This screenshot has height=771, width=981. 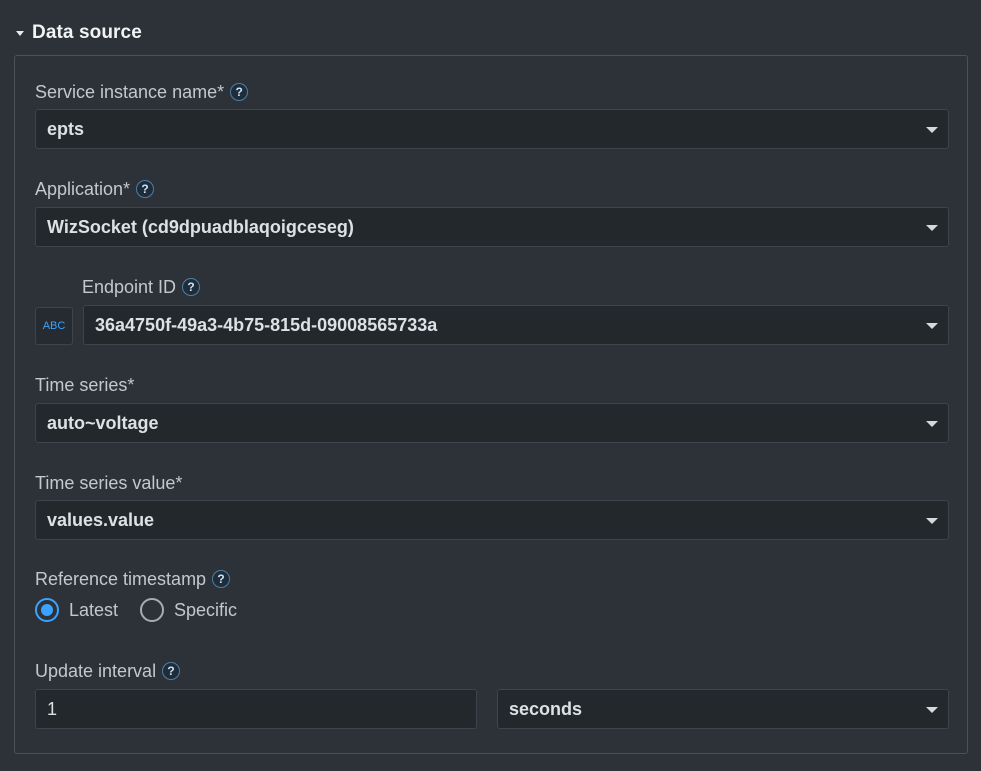 I want to click on update-interval-input: 1, so click(x=256, y=709).